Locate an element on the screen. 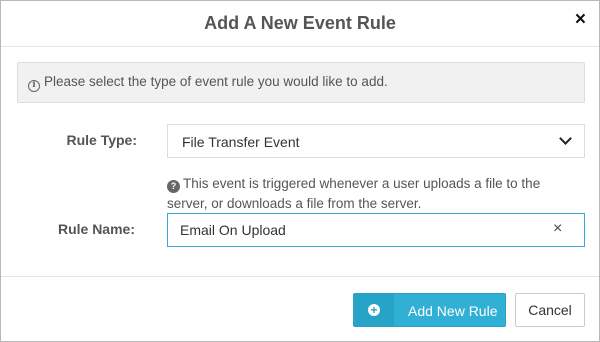  close-icon: × is located at coordinates (580, 20).